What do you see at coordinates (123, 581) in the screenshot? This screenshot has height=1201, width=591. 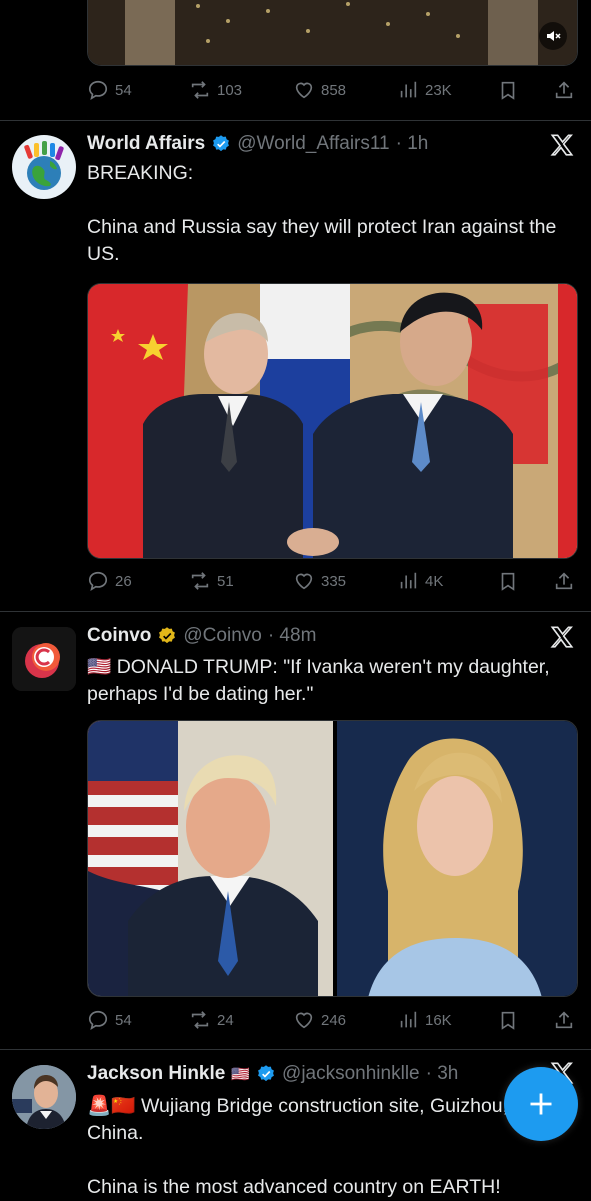 I see `reply-count: 26` at bounding box center [123, 581].